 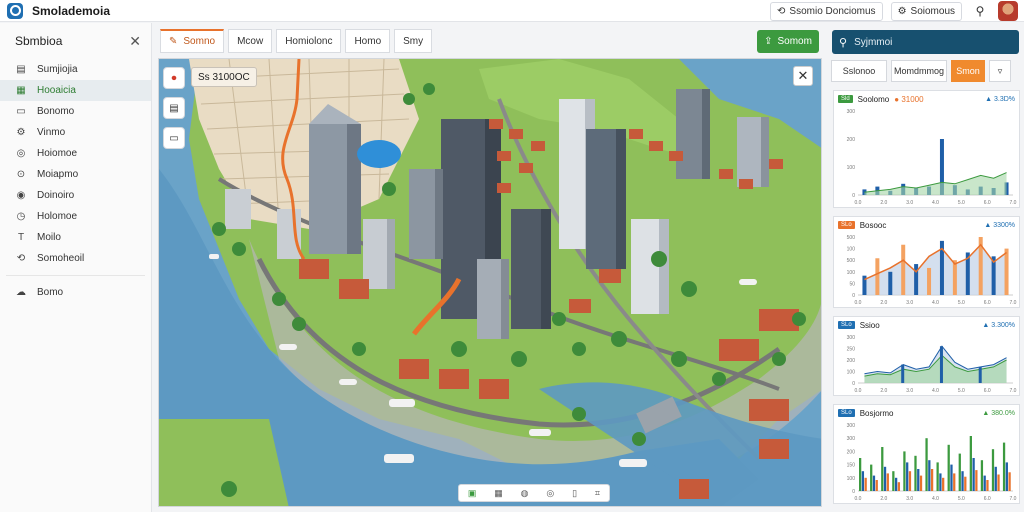 I want to click on toolbar-tab-label: Mcow, so click(x=250, y=41).